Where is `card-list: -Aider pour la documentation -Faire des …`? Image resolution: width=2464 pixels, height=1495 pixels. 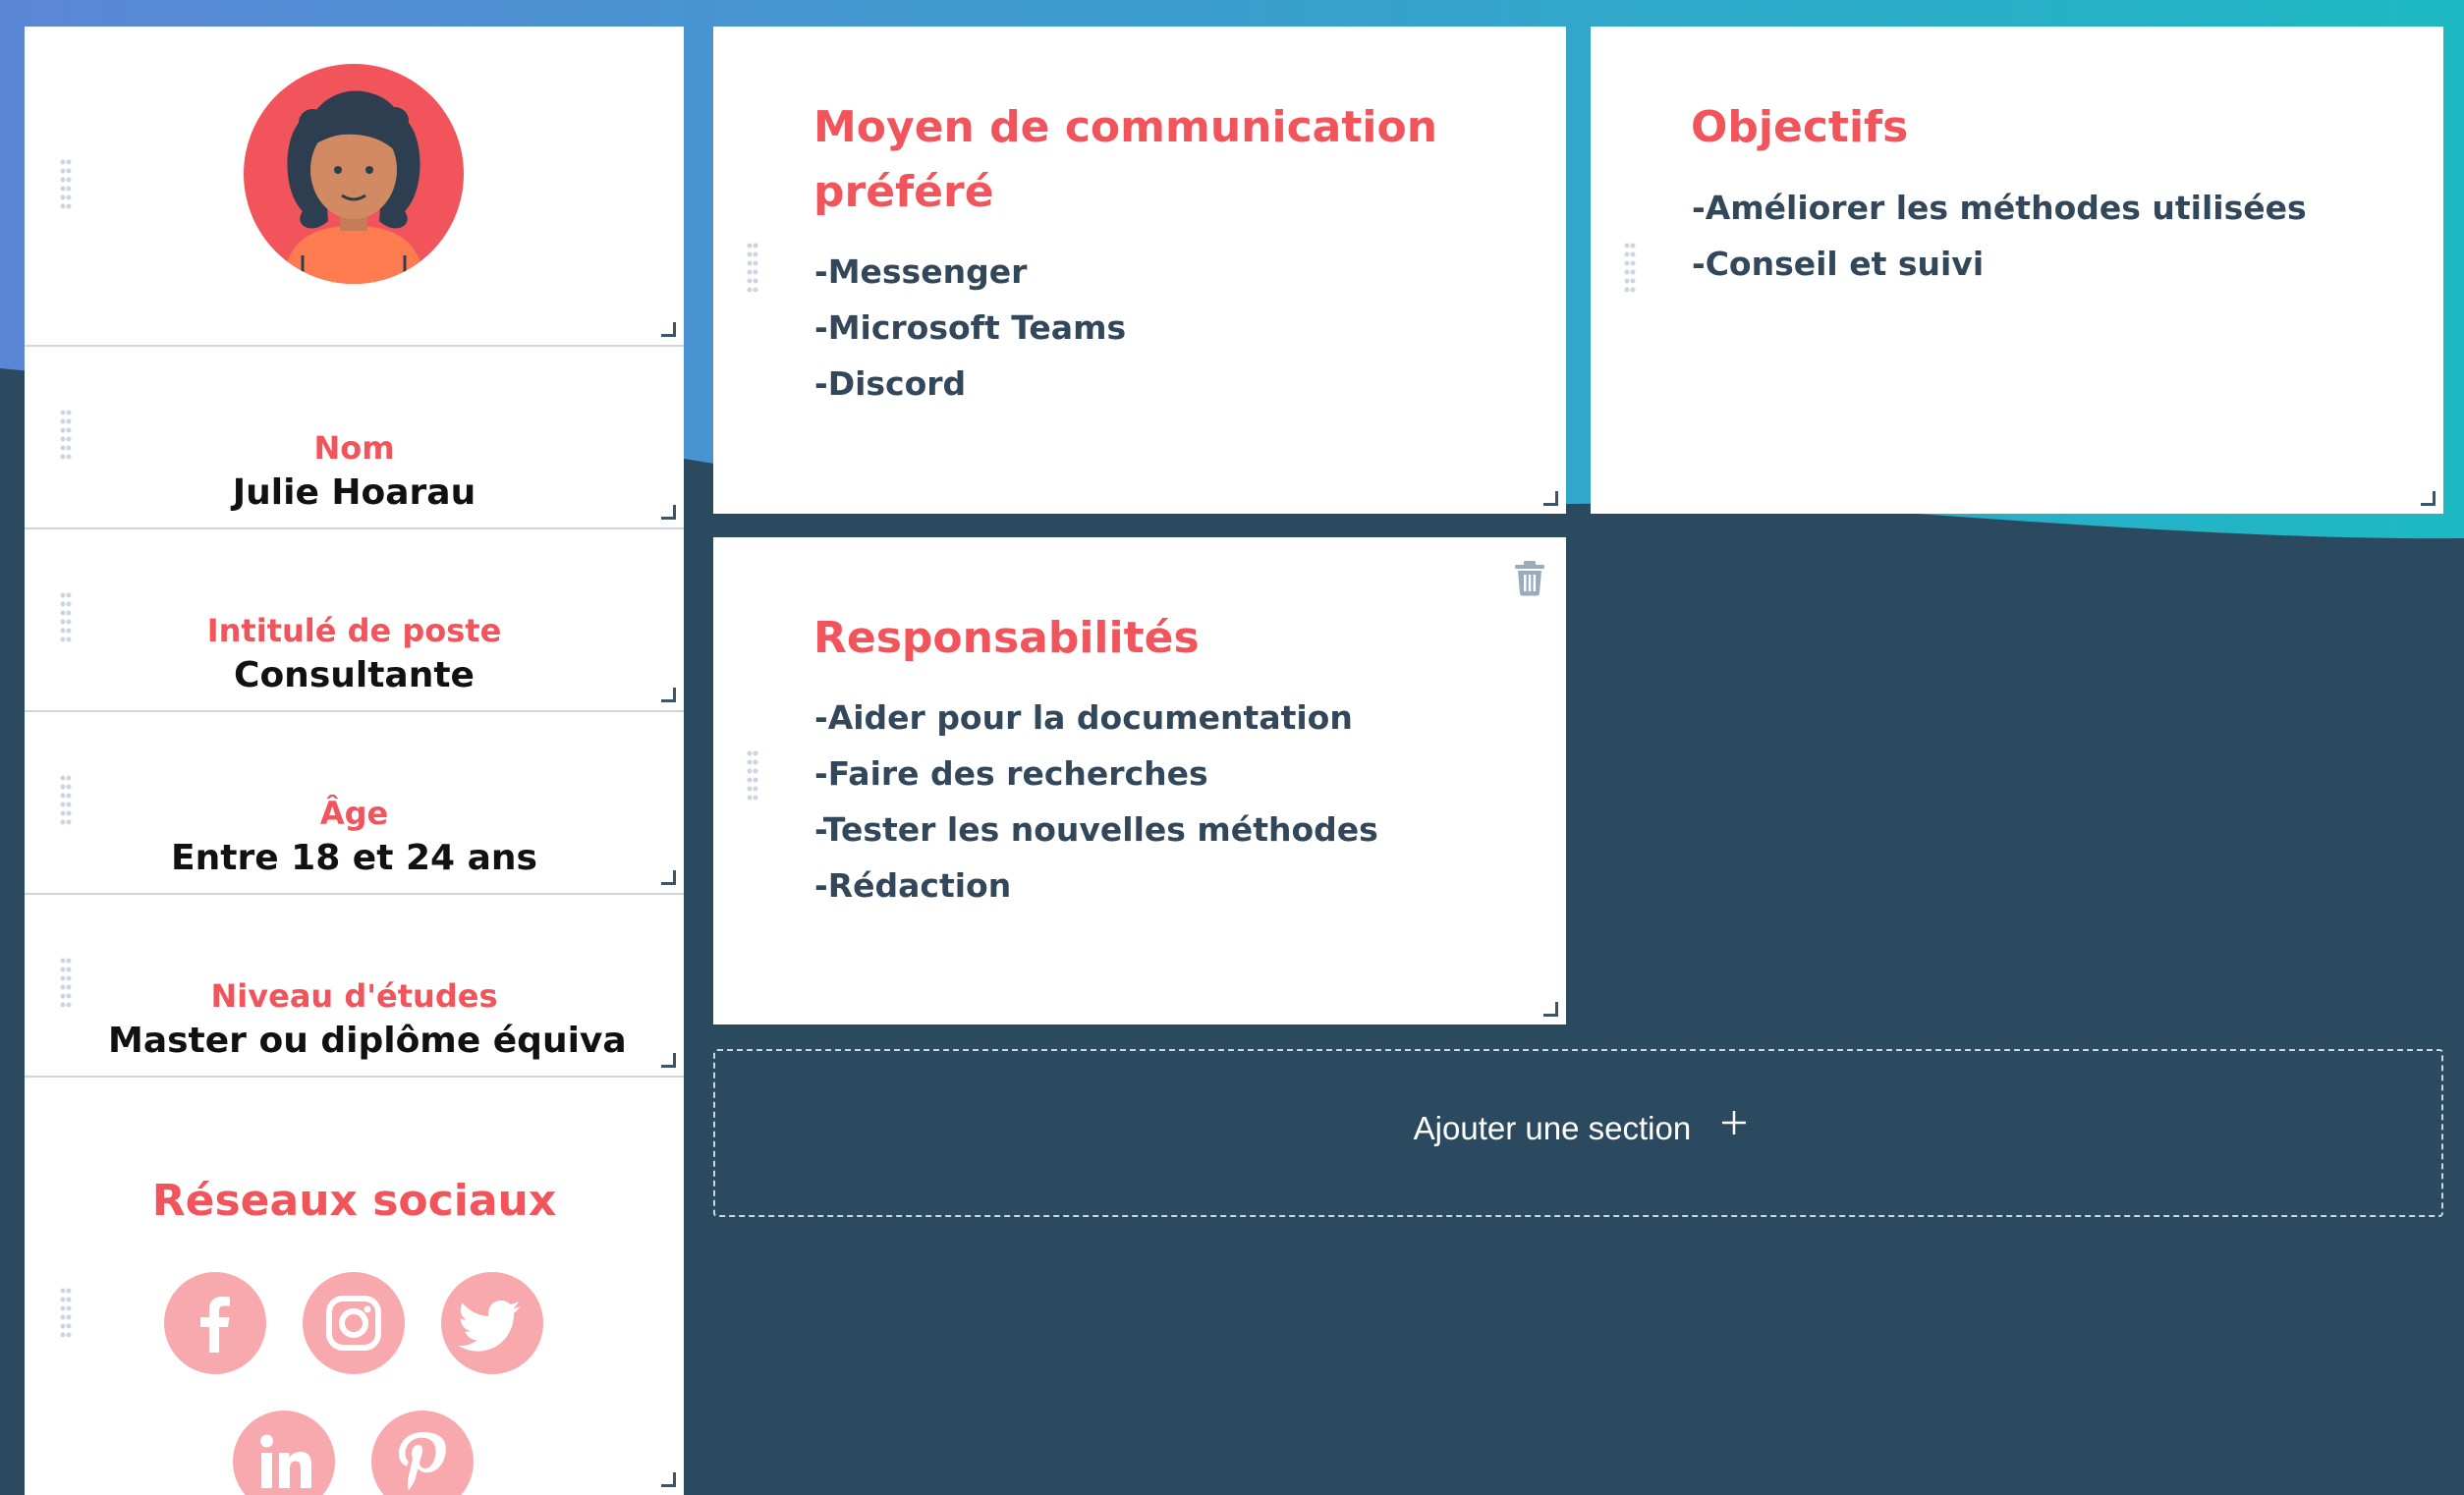 card-list: -Aider pour la documentation -Faire des … is located at coordinates (1096, 802).